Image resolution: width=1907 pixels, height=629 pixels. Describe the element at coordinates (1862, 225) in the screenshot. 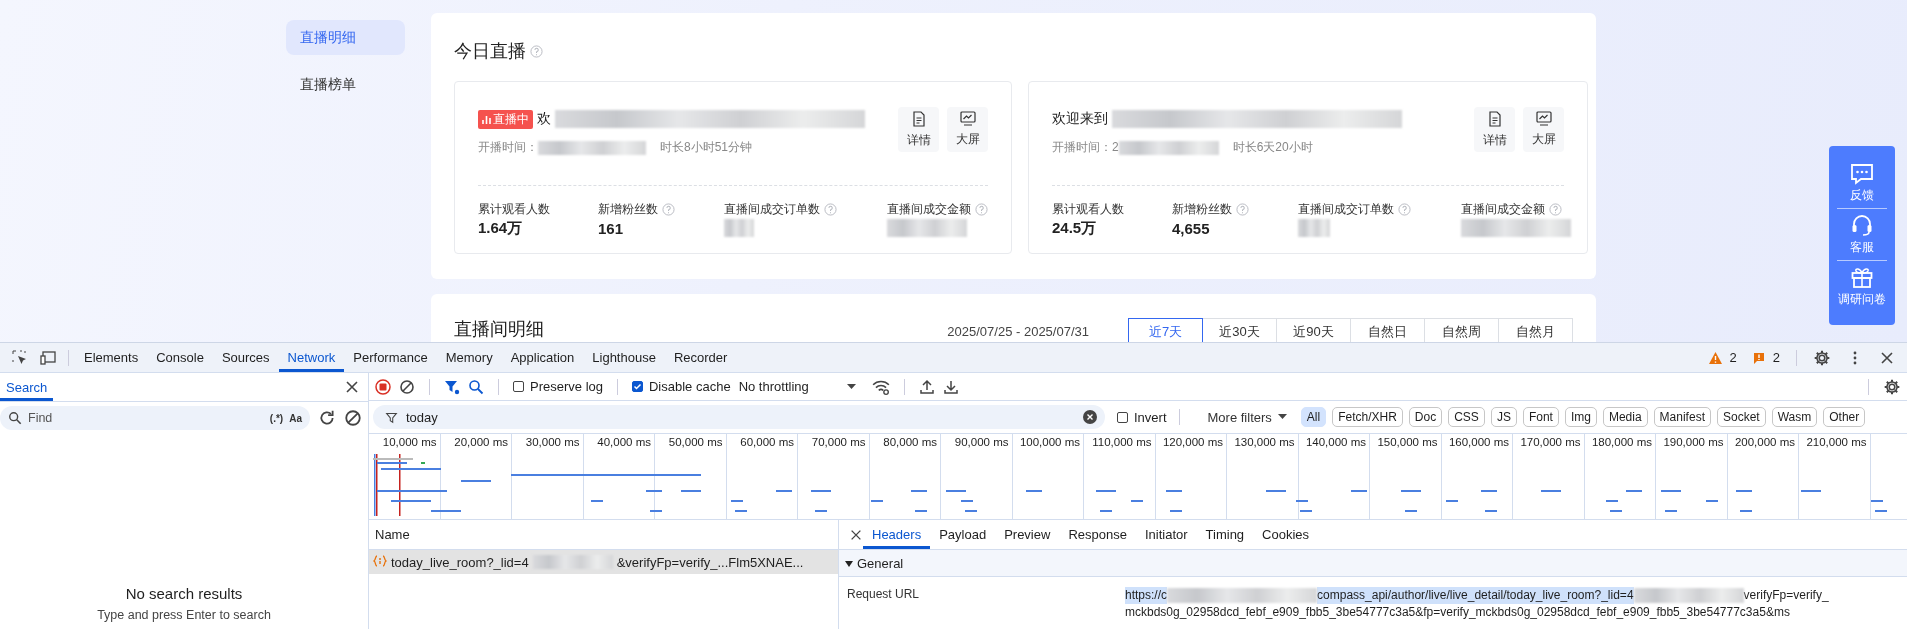

I see `headset-icon` at that location.